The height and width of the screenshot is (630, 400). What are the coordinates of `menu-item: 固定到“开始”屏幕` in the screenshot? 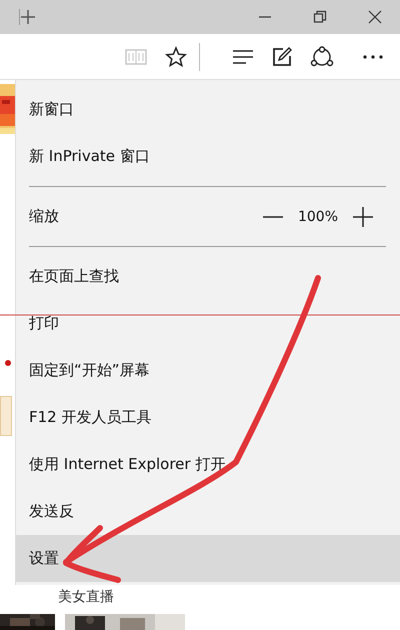 It's located at (208, 370).